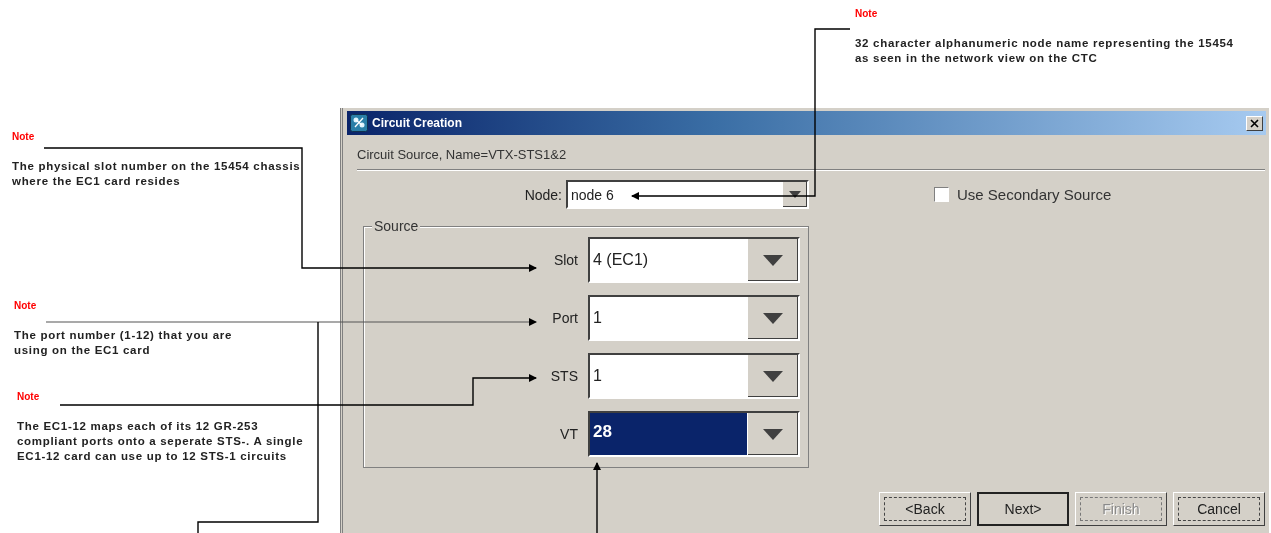 The width and height of the screenshot is (1271, 533). I want to click on wizard-button: Next>, so click(1023, 509).